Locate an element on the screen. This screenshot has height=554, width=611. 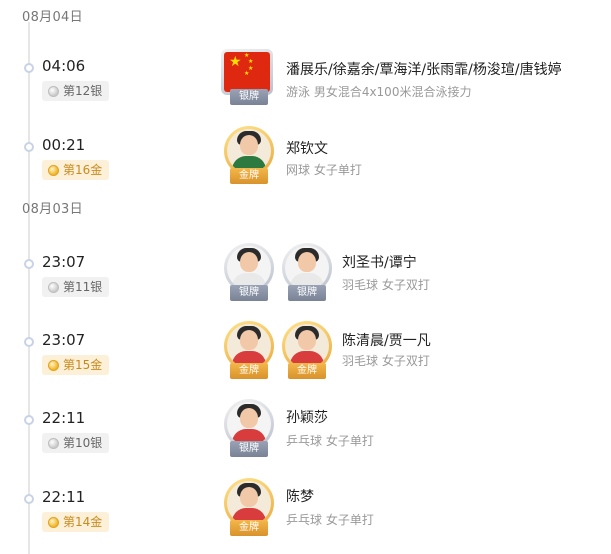
rank-badge: 第12银 is located at coordinates (76, 91).